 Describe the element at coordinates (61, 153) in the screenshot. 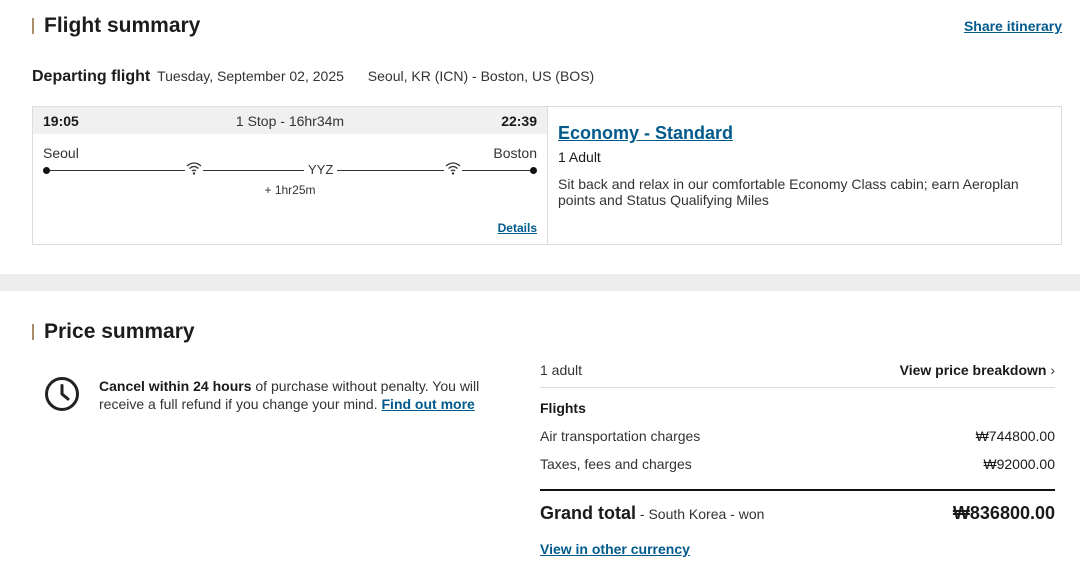

I see `departure-city: Seoul` at that location.